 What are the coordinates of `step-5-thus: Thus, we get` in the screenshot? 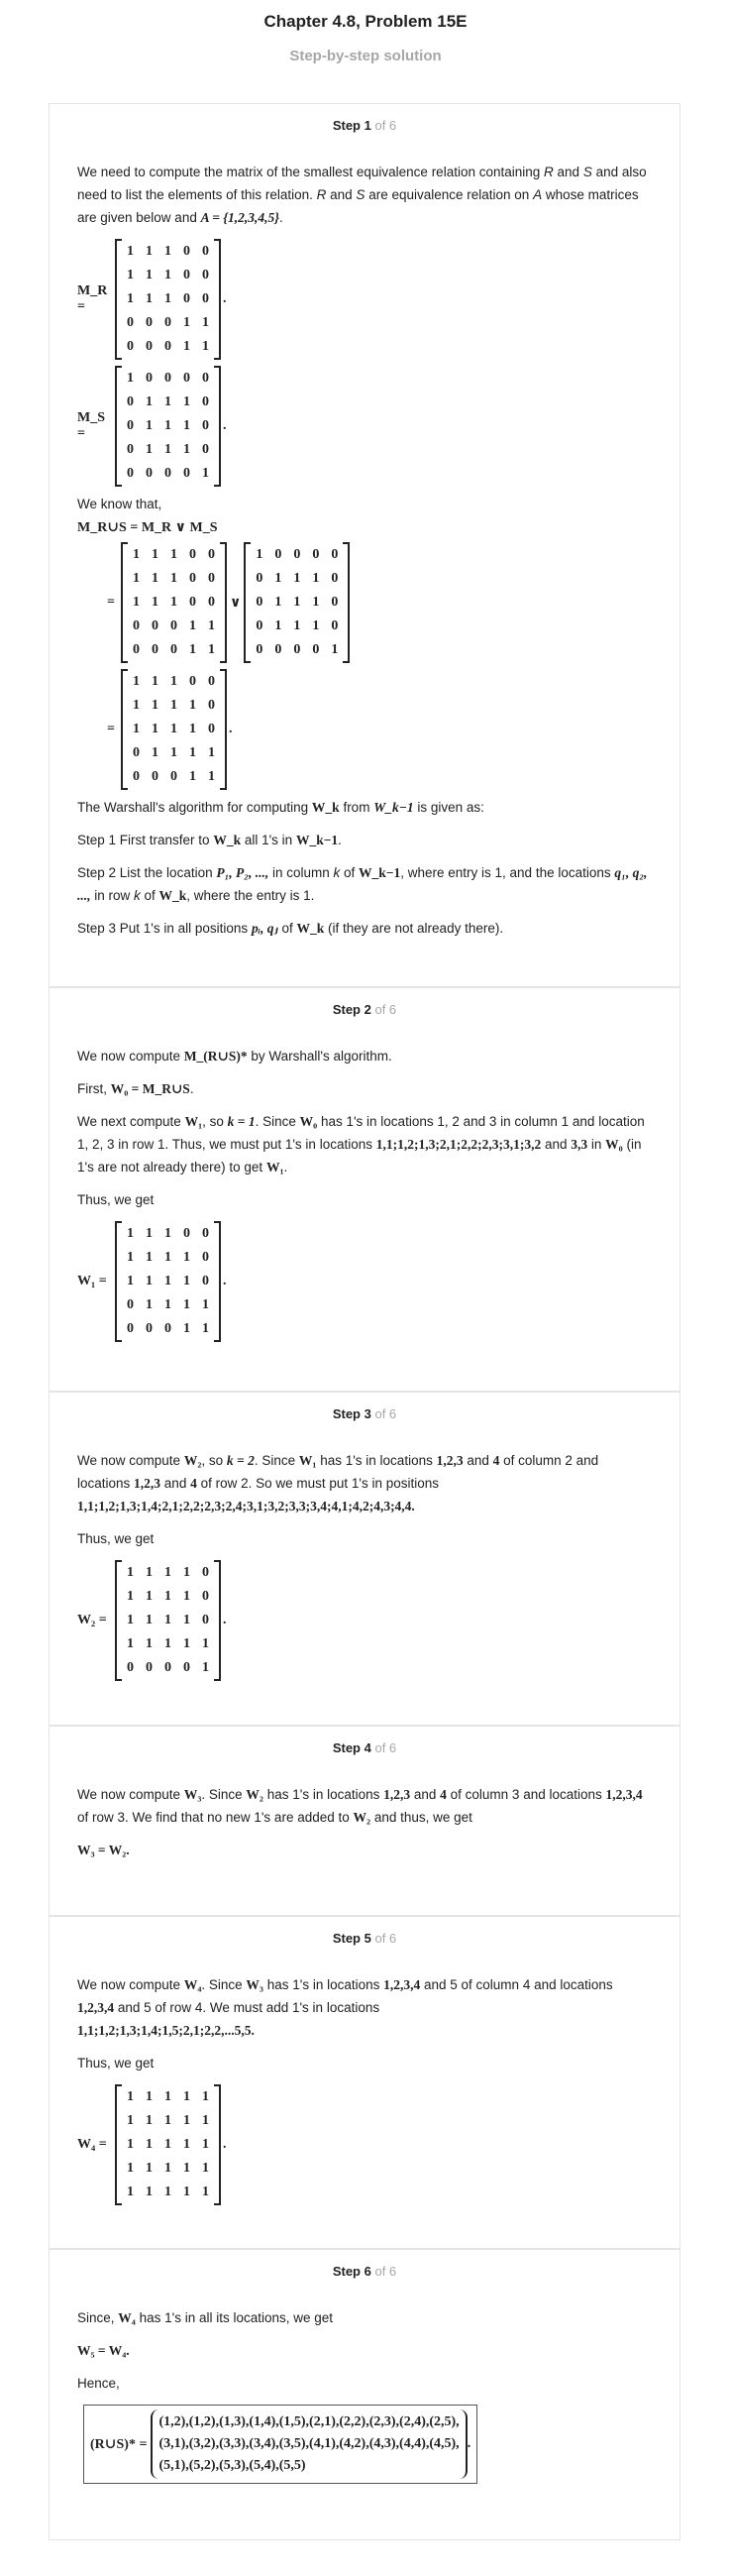 It's located at (116, 2063).